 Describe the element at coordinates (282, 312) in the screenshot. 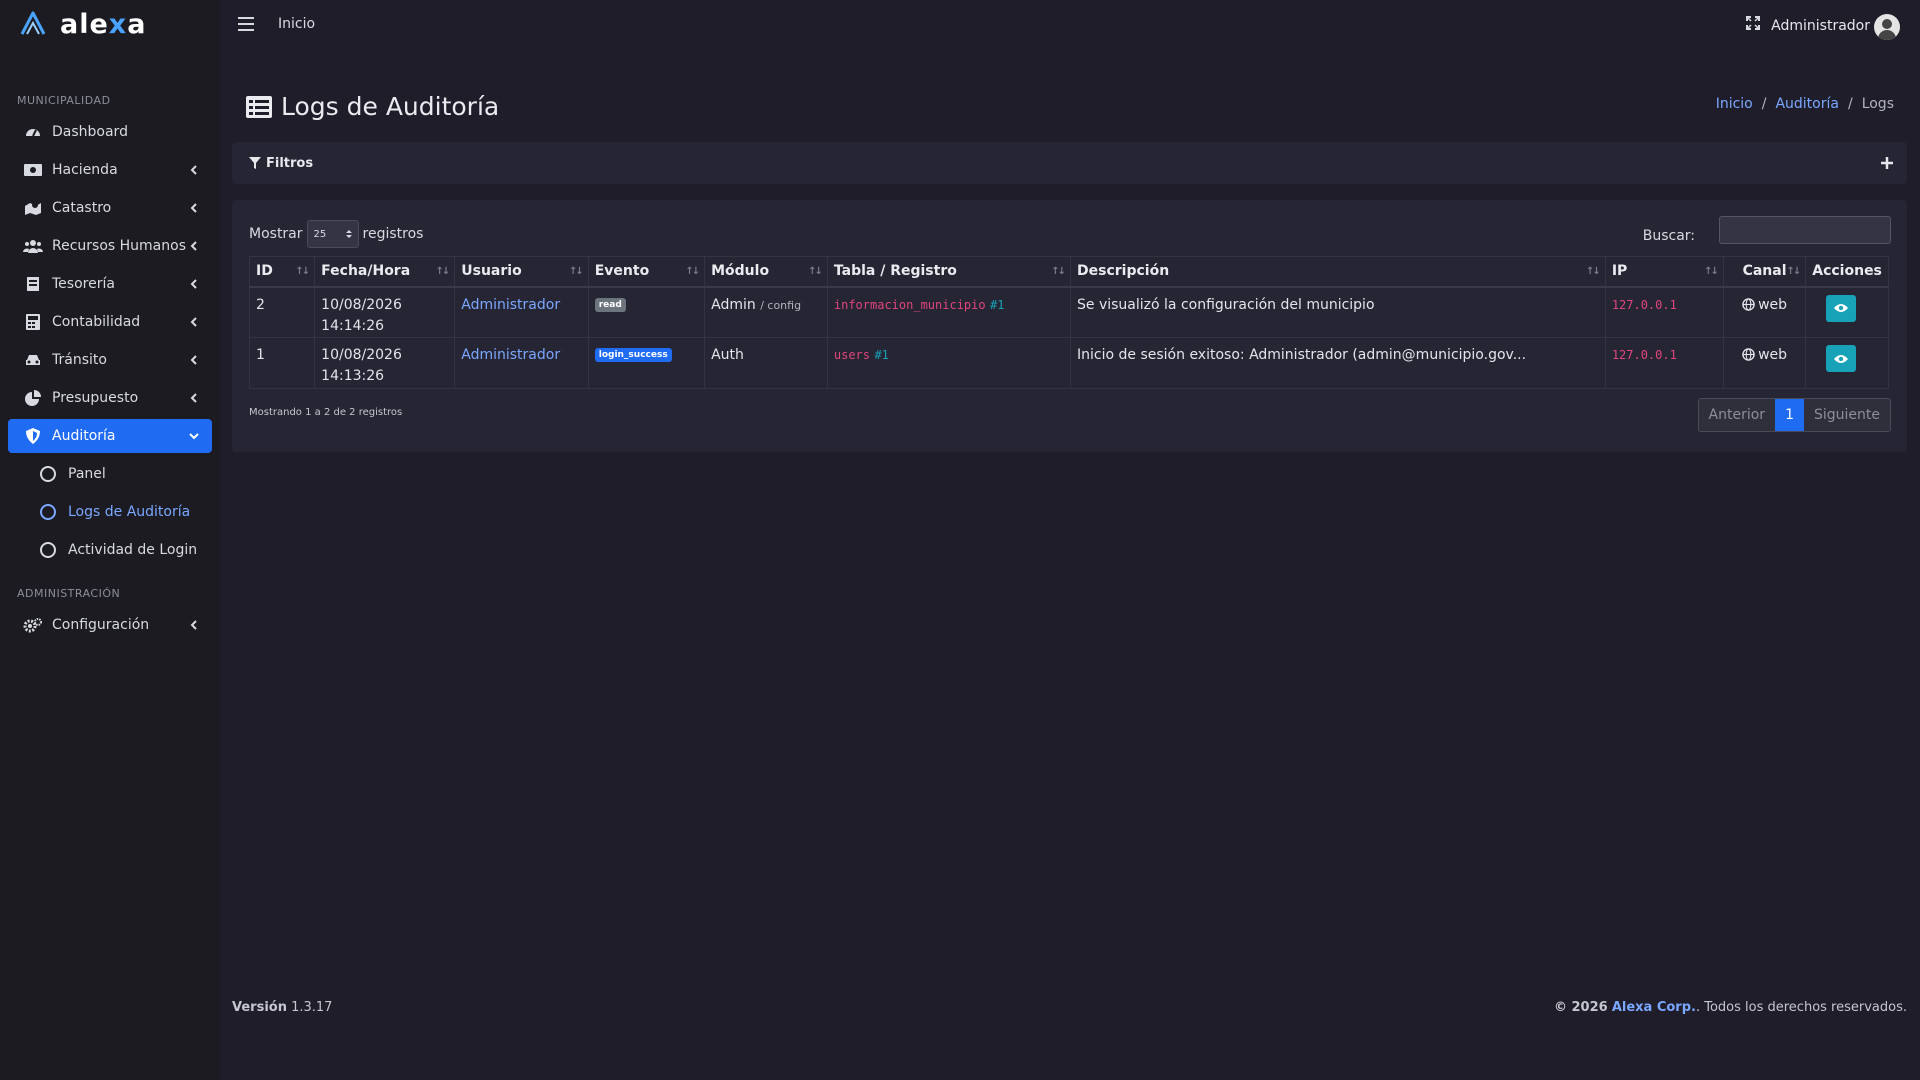

I see `cell-id: 2` at that location.